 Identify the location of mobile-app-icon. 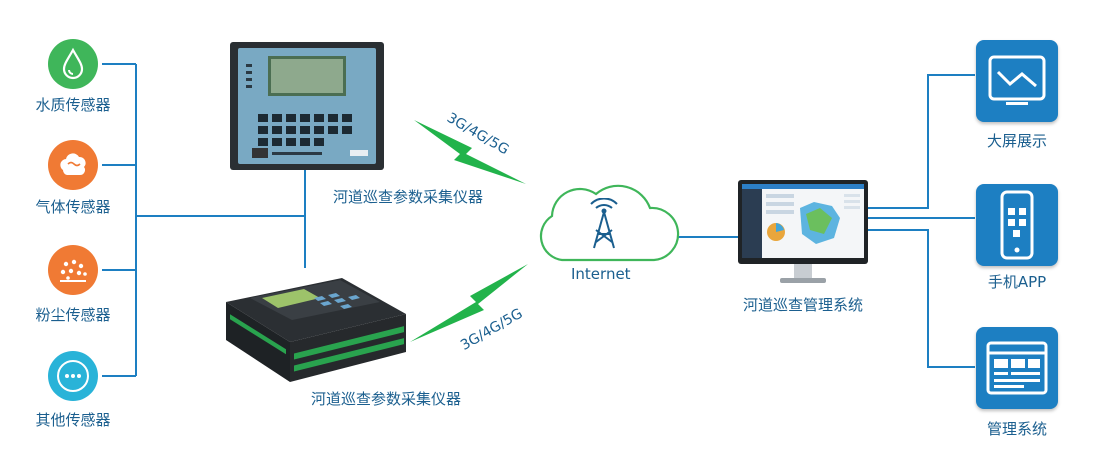
(1017, 225).